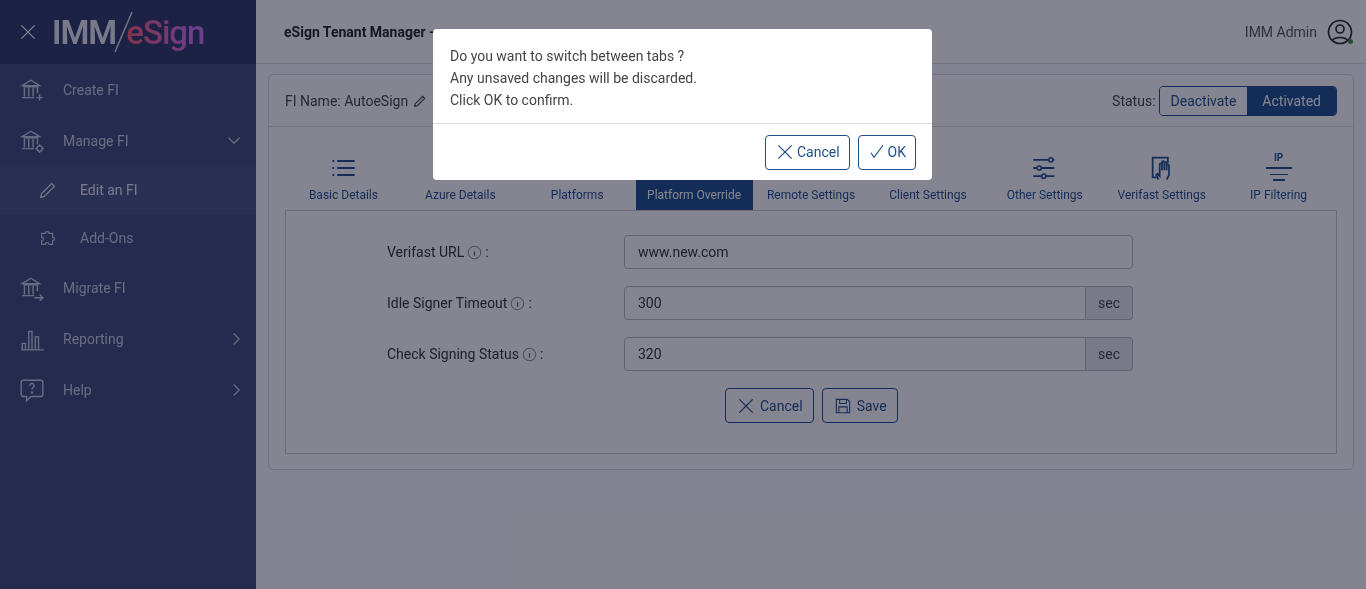  Describe the element at coordinates (512, 100) in the screenshot. I see `dialog-message: Click OK to confirm.` at that location.